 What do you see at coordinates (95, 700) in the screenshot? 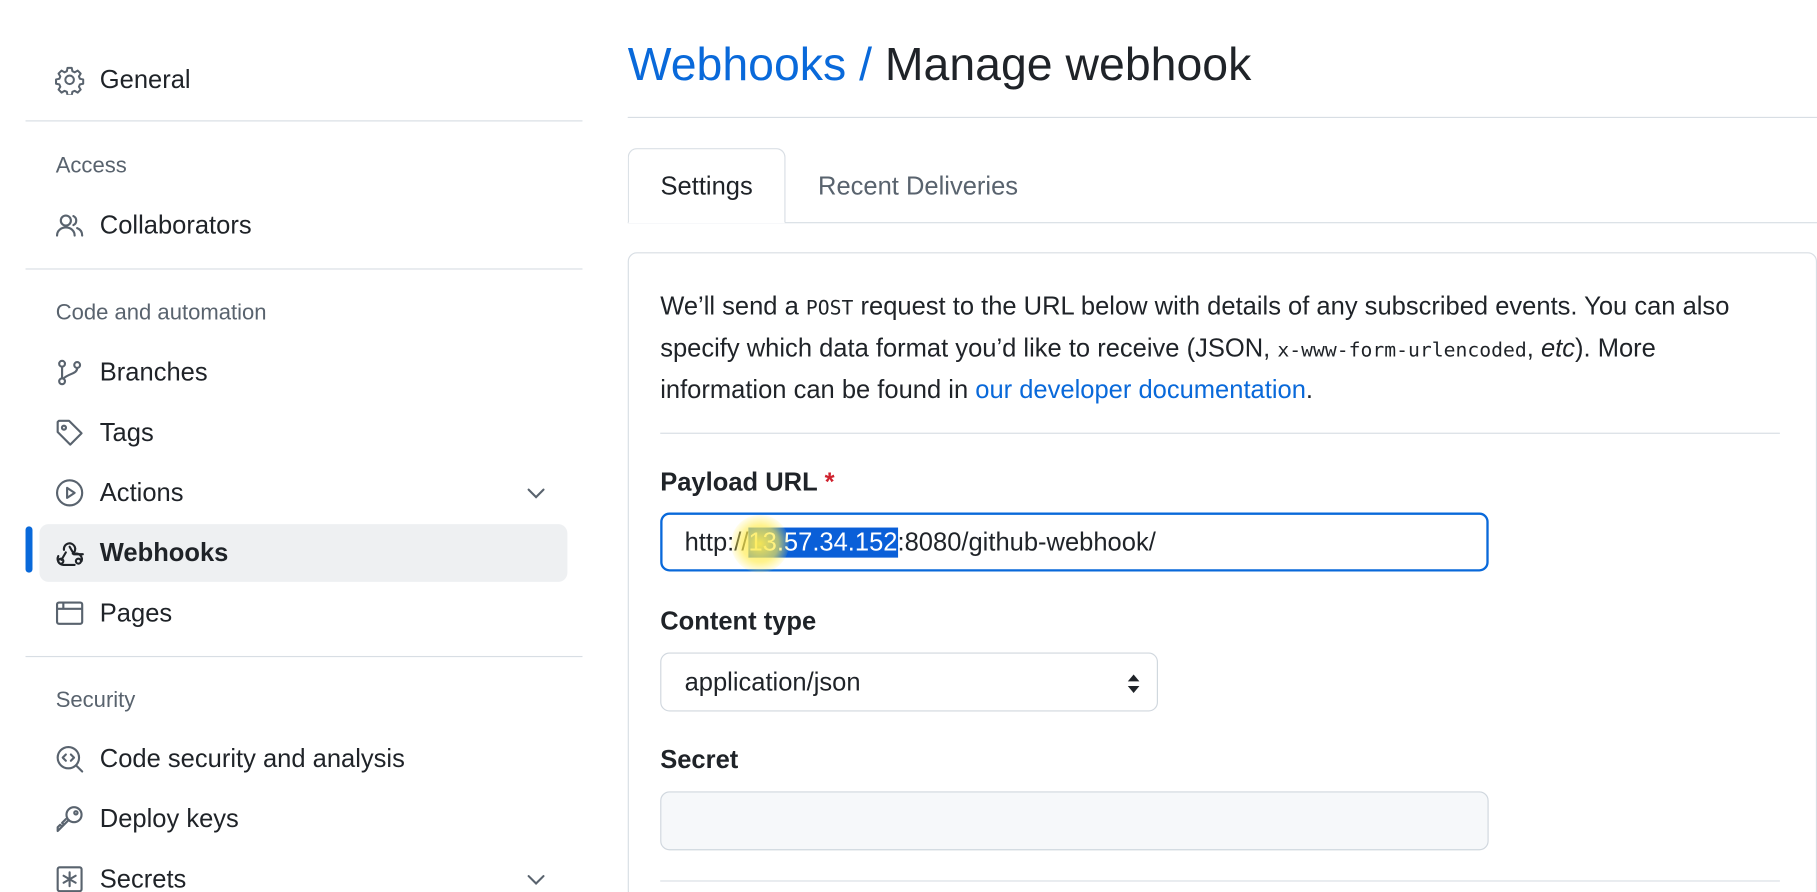
I see `section-heading-security: Security` at bounding box center [95, 700].